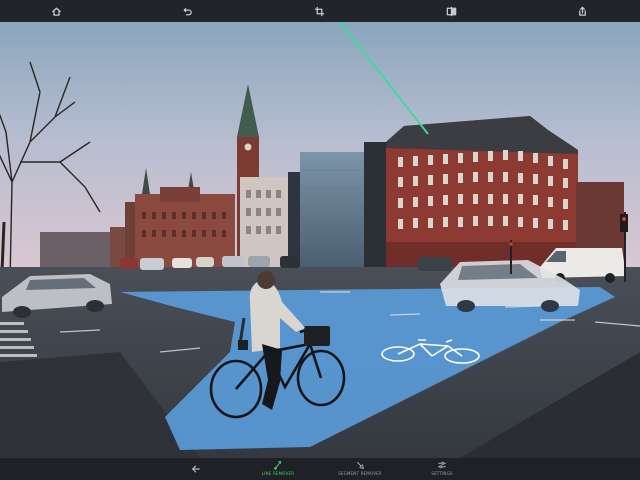 The height and width of the screenshot is (480, 640). Describe the element at coordinates (360, 473) in the screenshot. I see `tool-label: SEGMENT REMOVER` at that location.